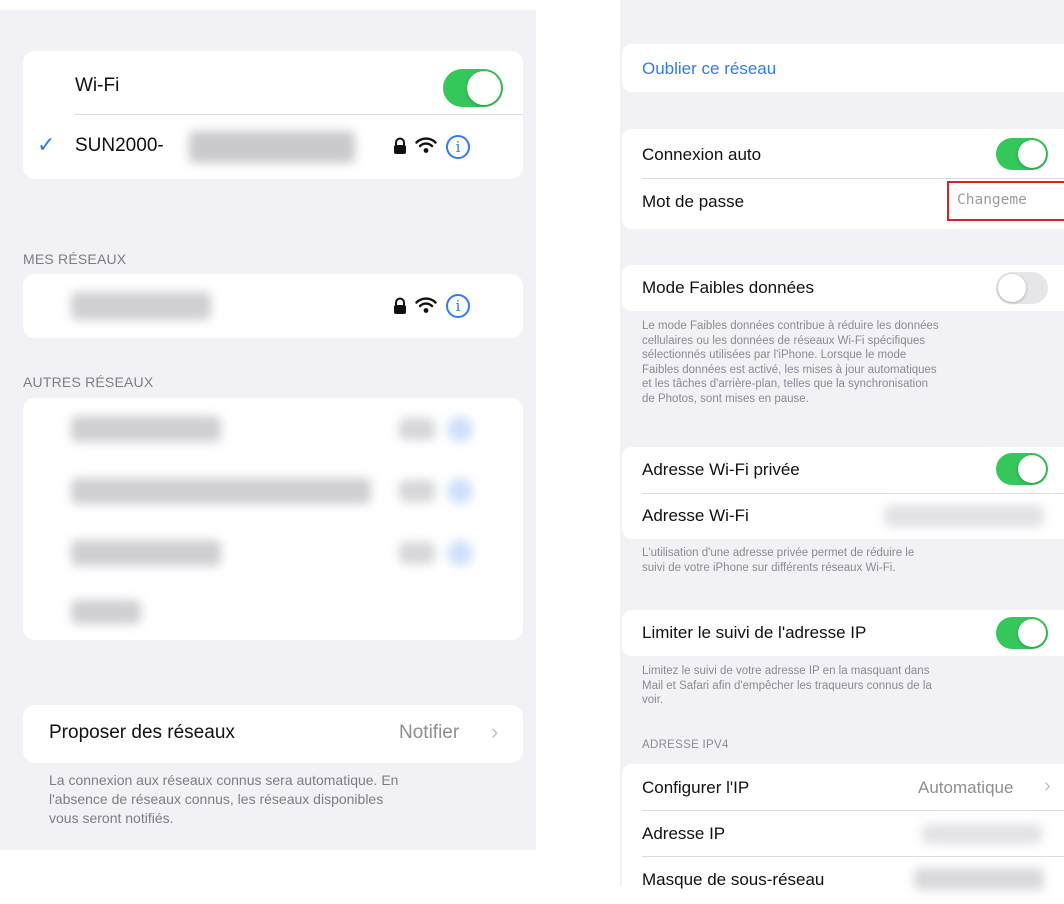 The height and width of the screenshot is (904, 1064). I want to click on ipv4-header: ADRESSE IPV4, so click(685, 745).